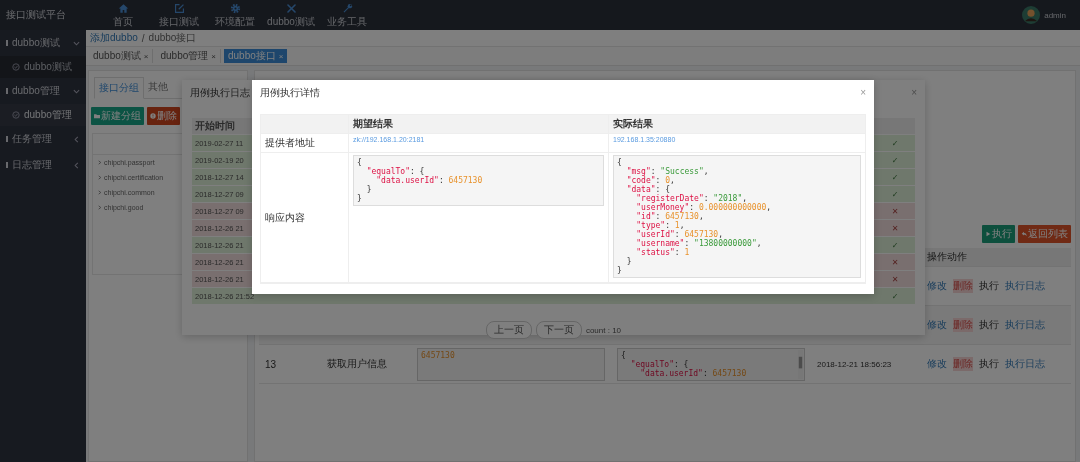 Image resolution: width=1080 pixels, height=462 pixels. I want to click on avatar-icon, so click(1031, 15).